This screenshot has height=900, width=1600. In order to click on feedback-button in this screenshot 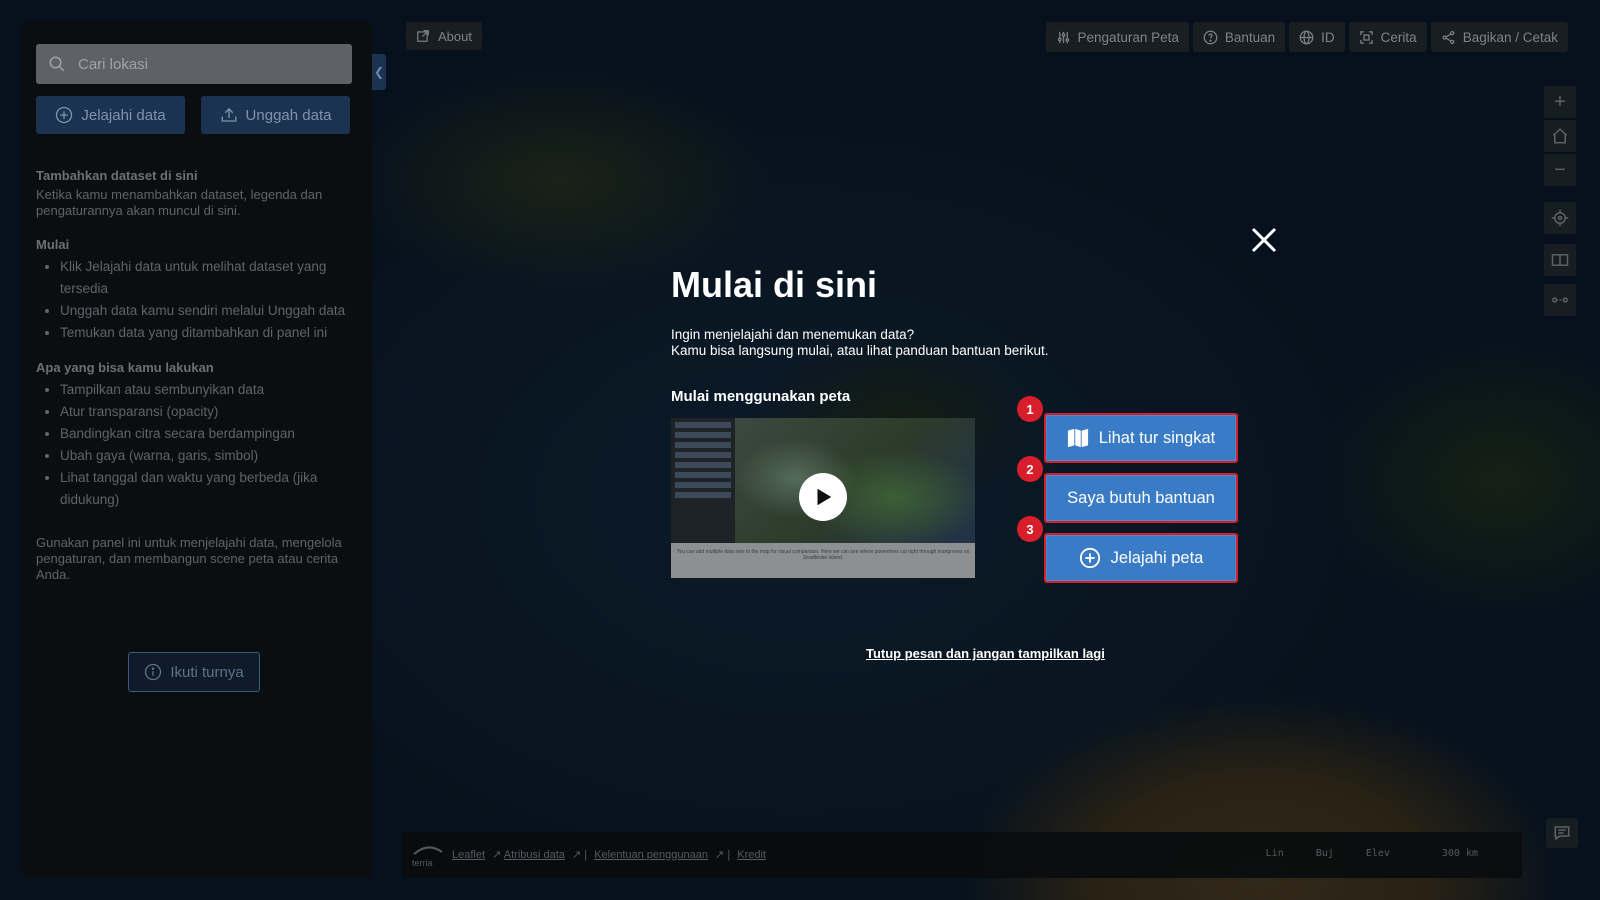, I will do `click(1562, 833)`.